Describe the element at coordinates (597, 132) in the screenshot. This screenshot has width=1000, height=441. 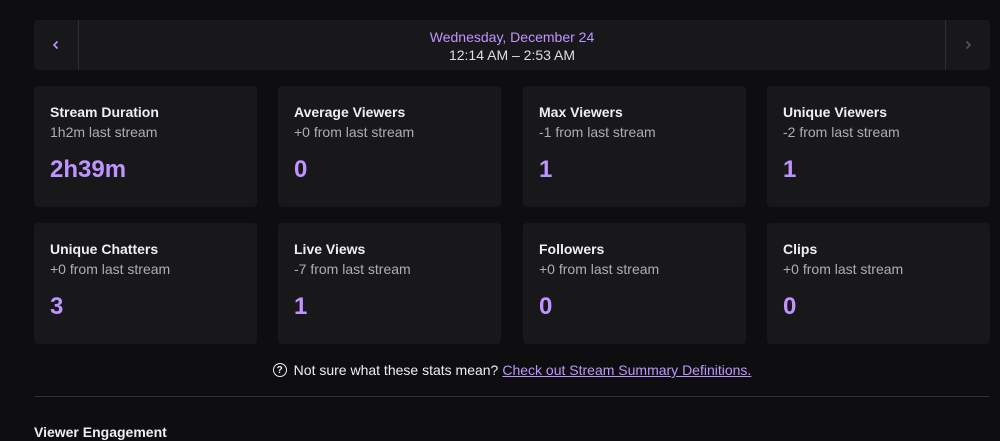
I see `stat-comparison: -1 from last stream` at that location.